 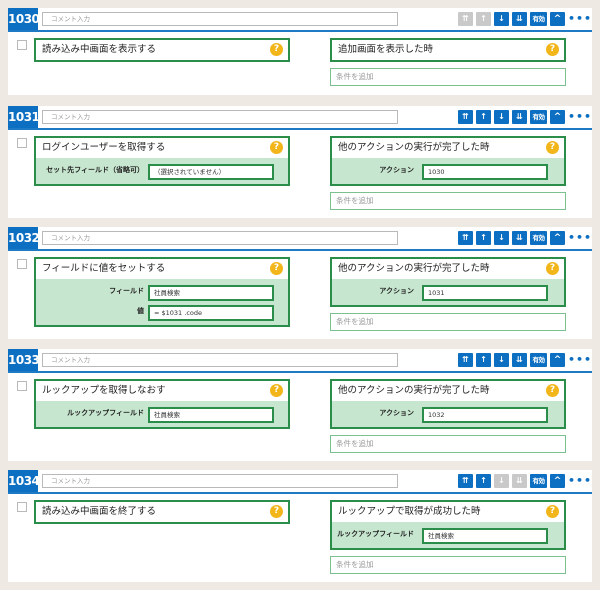 What do you see at coordinates (485, 293) in the screenshot?
I see `field-value: 1031` at bounding box center [485, 293].